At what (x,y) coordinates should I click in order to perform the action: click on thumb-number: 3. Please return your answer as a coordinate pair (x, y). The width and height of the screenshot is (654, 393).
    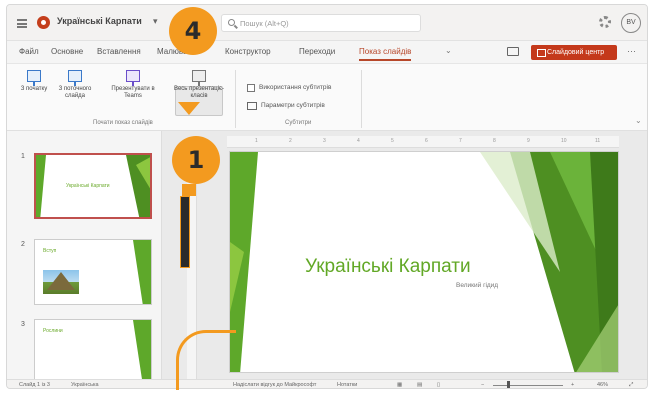
    Looking at the image, I should click on (23, 324).